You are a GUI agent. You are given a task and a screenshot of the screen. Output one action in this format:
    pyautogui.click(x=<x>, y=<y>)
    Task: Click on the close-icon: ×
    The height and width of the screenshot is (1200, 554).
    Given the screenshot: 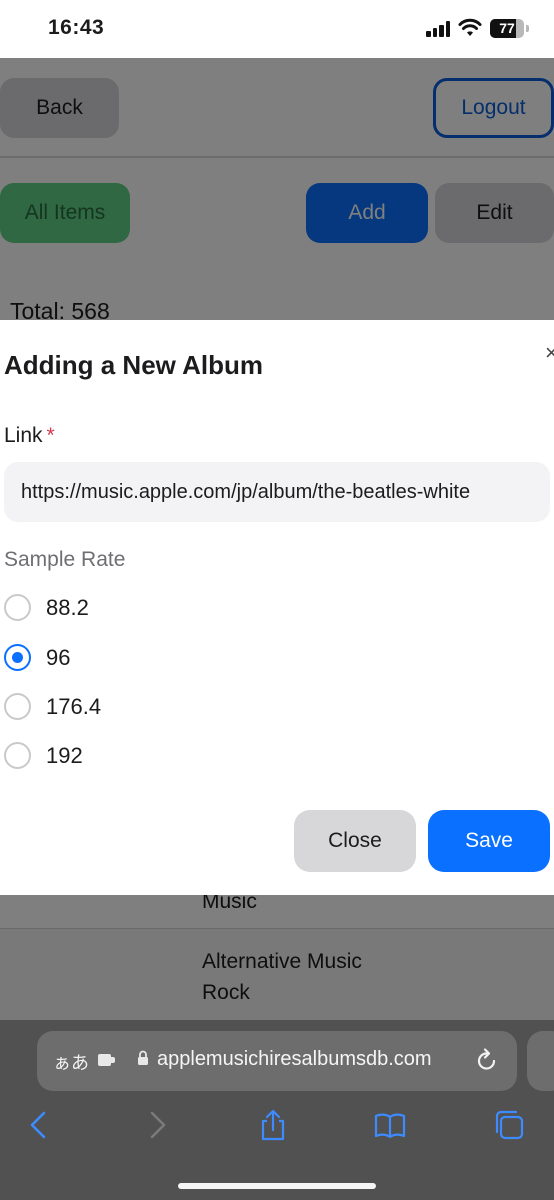 What is the action you would take?
    pyautogui.click(x=549, y=353)
    